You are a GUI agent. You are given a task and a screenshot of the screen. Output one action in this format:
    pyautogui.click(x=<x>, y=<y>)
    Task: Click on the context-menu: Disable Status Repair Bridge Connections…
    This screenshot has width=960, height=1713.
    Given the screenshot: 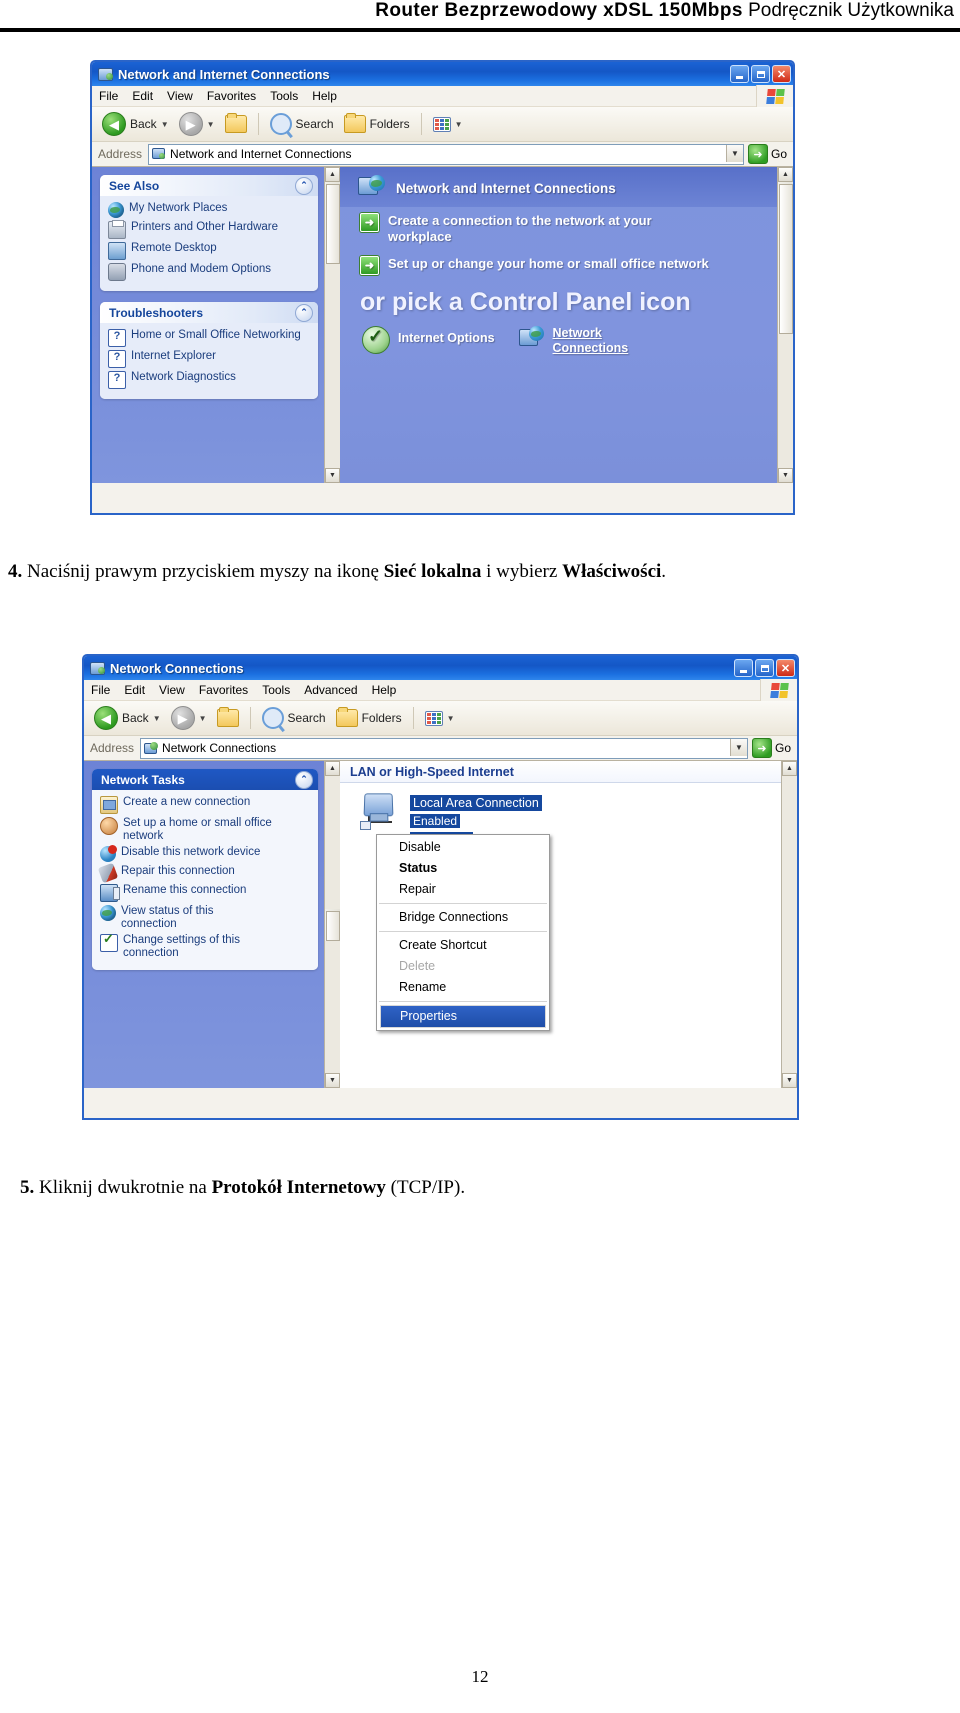 What is the action you would take?
    pyautogui.click(x=463, y=932)
    